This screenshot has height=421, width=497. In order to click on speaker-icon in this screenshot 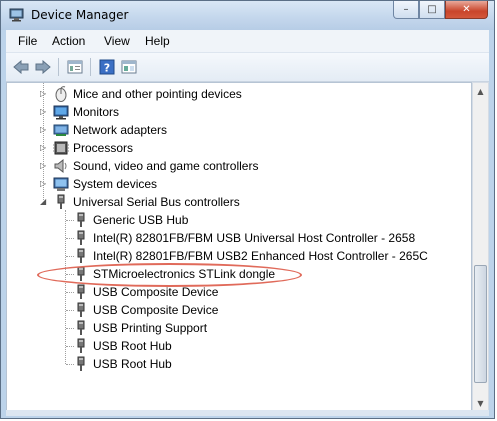, I will do `click(60, 166)`.